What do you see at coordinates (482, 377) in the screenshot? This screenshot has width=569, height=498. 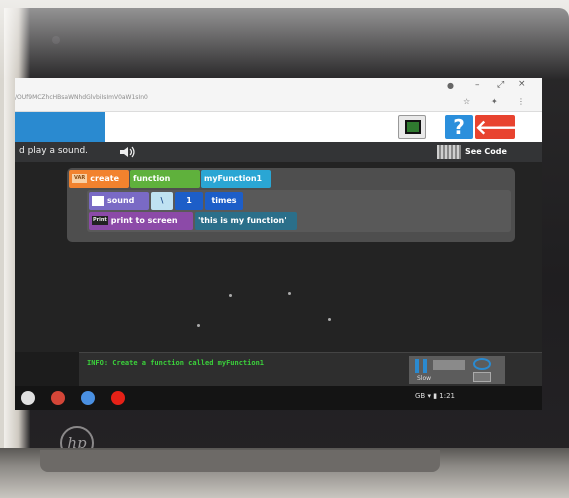 I see `fit-icon` at bounding box center [482, 377].